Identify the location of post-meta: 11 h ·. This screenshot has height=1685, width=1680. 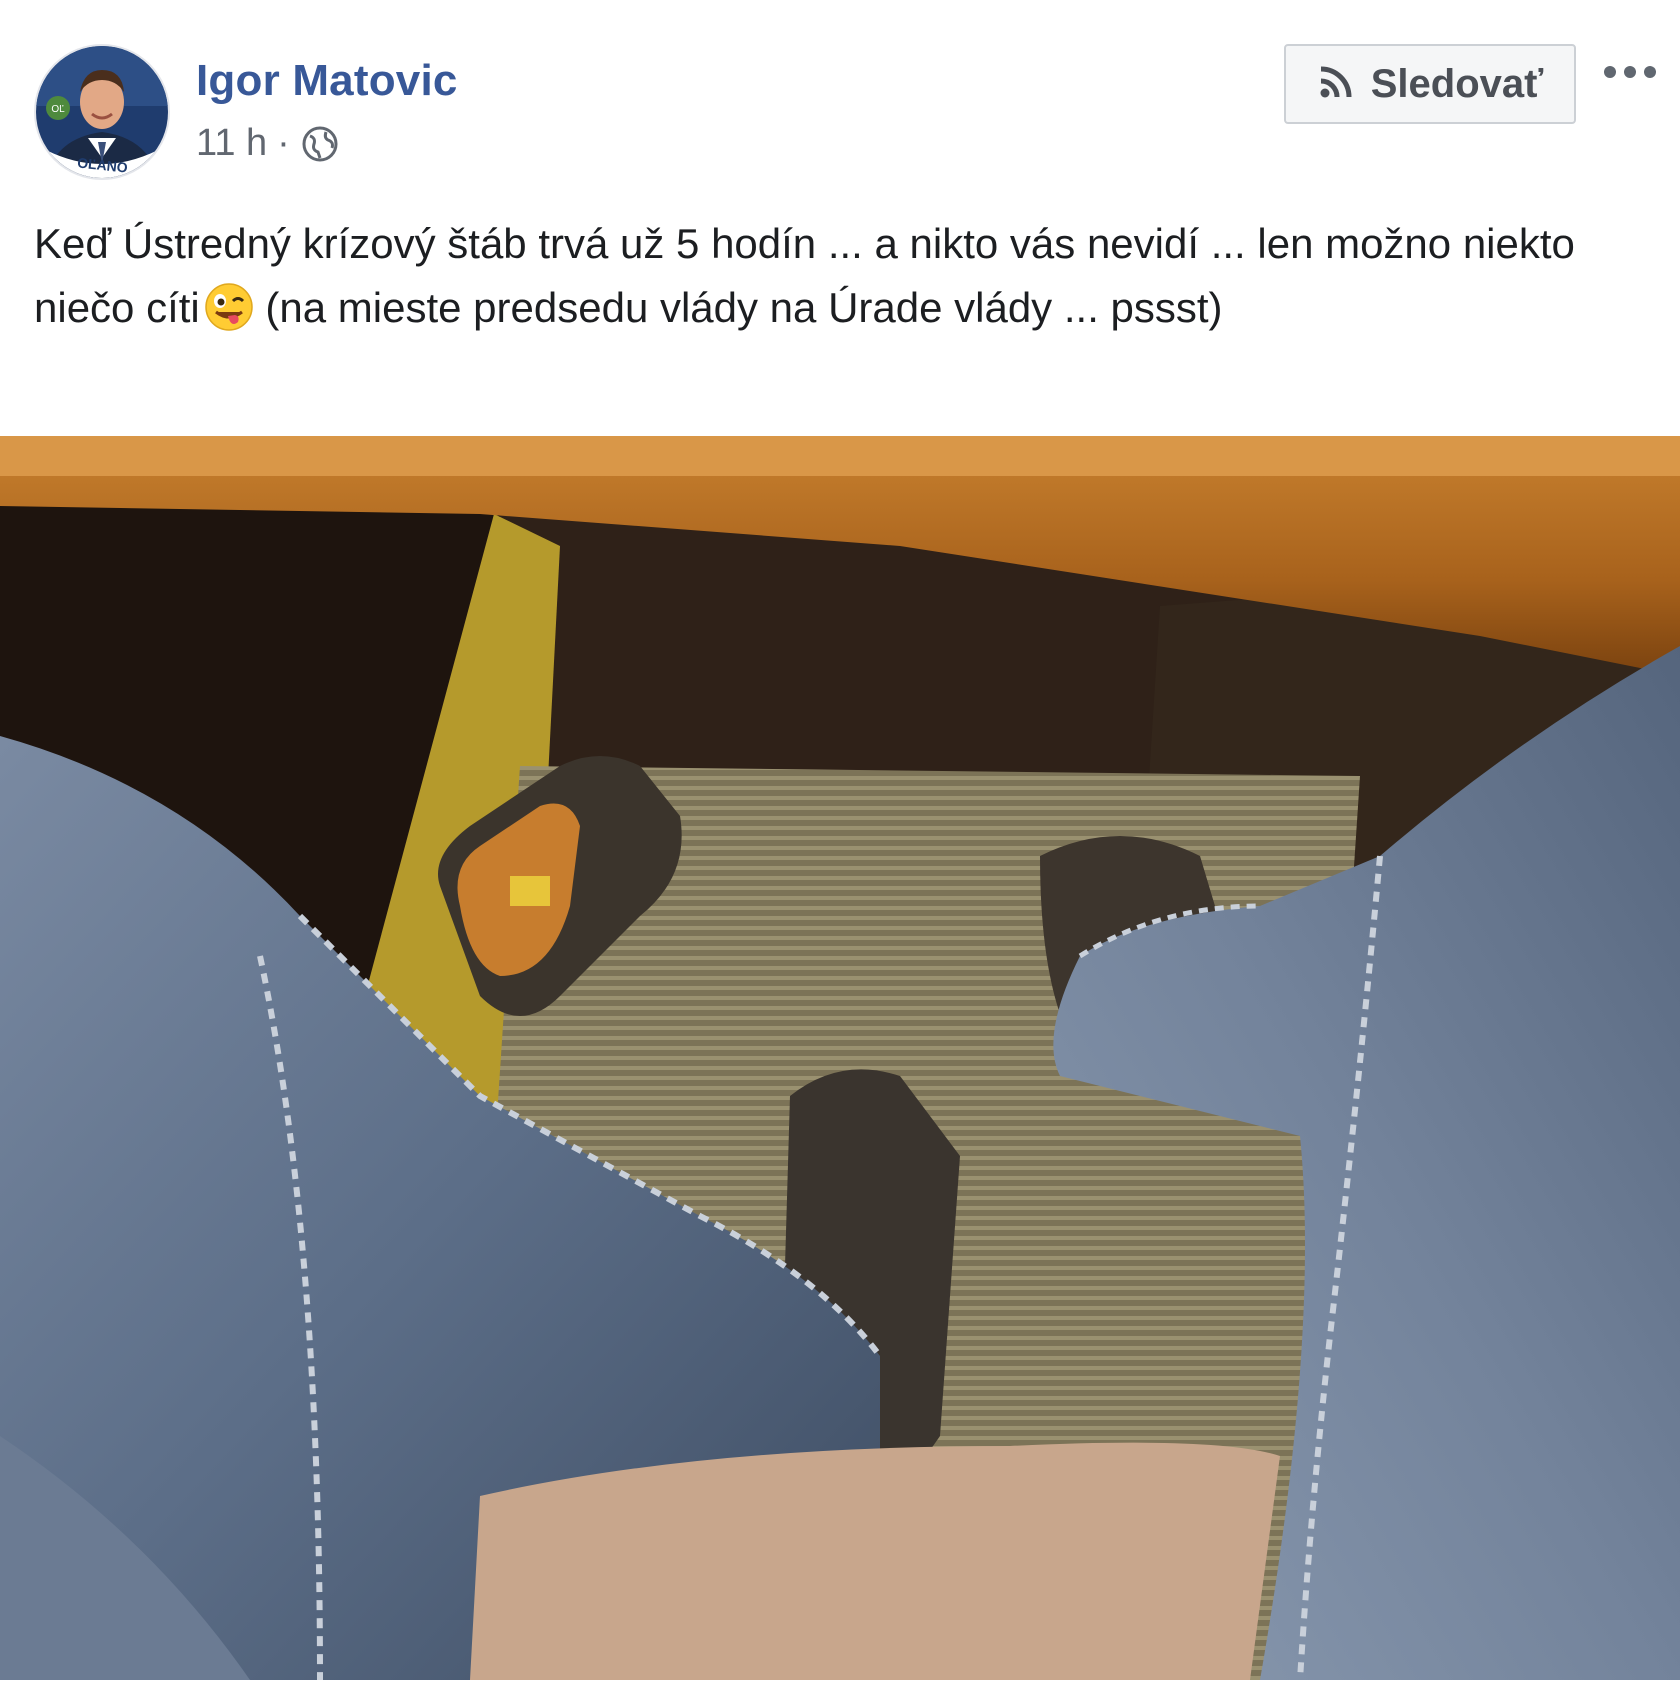
(268, 143).